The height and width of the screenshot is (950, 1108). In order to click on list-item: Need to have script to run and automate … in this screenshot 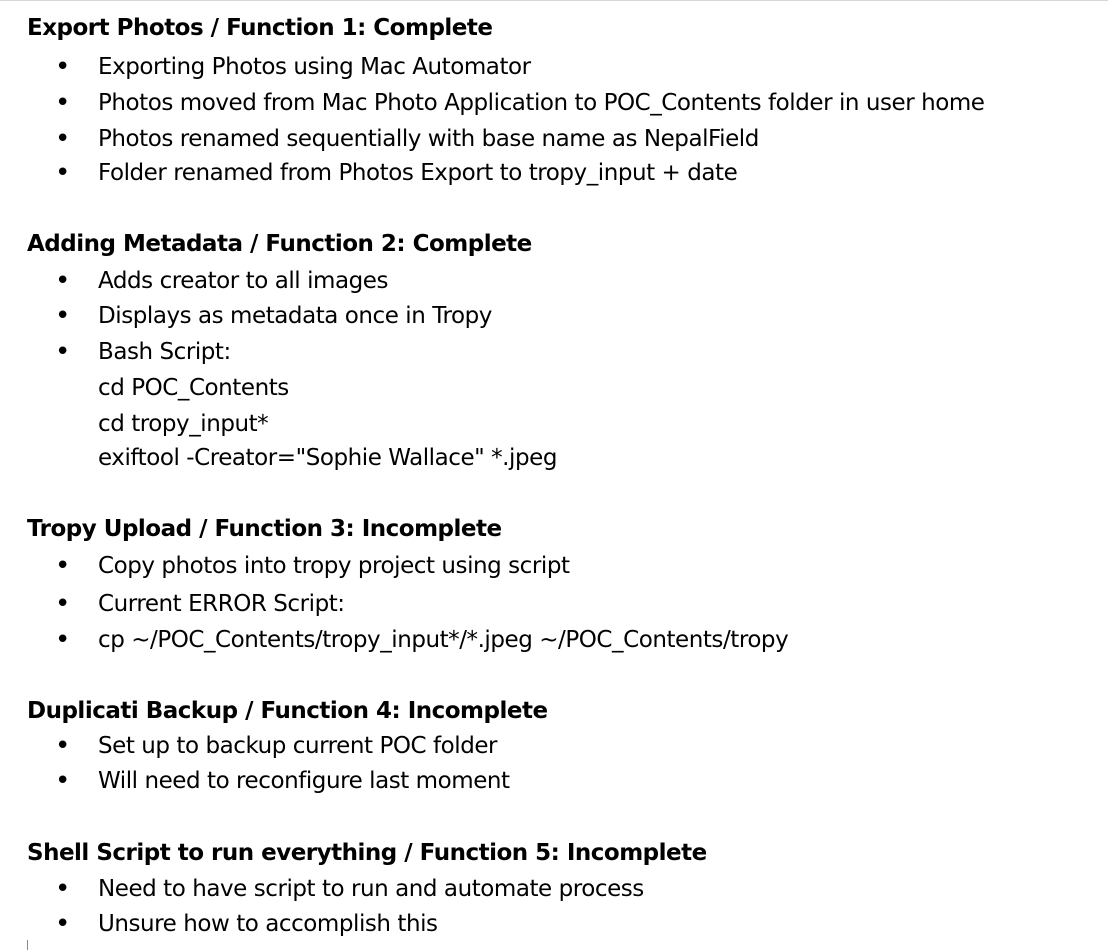, I will do `click(371, 889)`.